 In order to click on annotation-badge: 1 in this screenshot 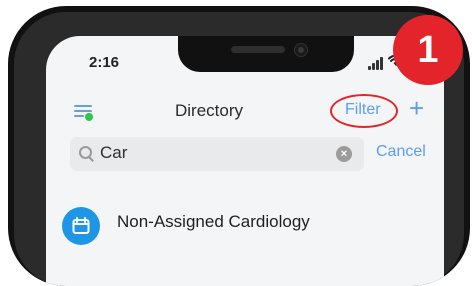, I will do `click(428, 50)`.